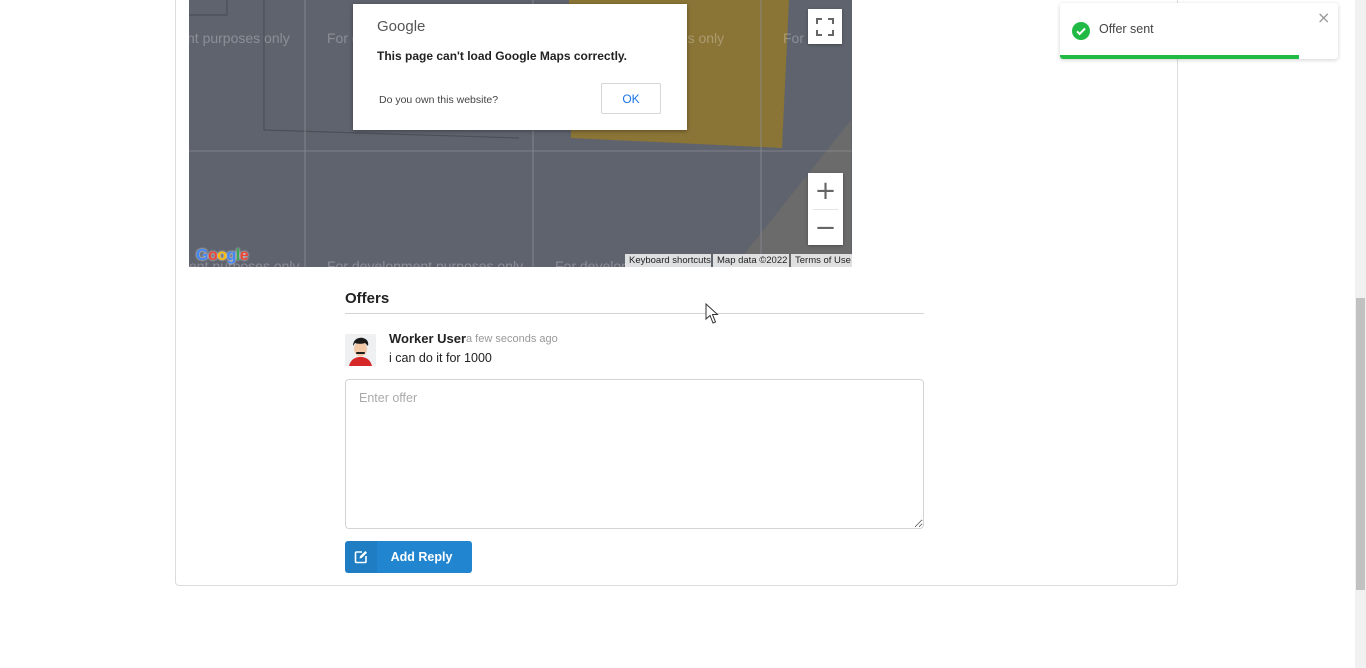  What do you see at coordinates (222, 256) in the screenshot?
I see `google-logo: Google` at bounding box center [222, 256].